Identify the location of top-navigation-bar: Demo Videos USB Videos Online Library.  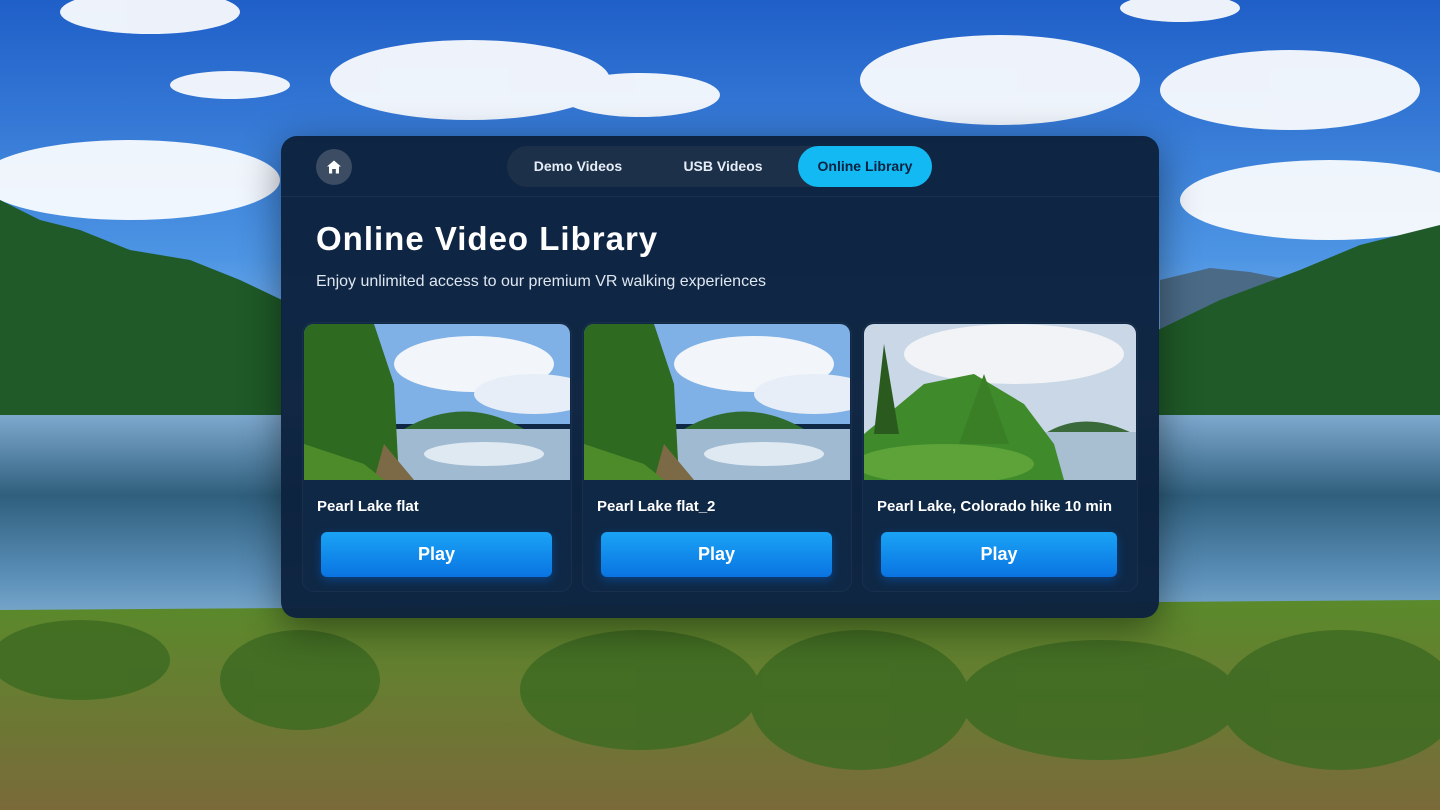
(720, 166).